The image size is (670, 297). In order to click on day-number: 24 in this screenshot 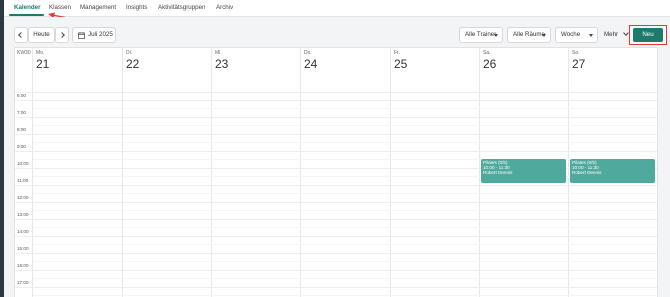, I will do `click(311, 64)`.